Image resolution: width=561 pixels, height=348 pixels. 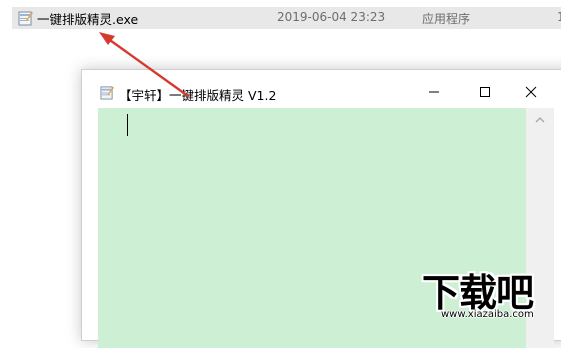 What do you see at coordinates (487, 314) in the screenshot?
I see `watermark-url: www.xiazaiba.com` at bounding box center [487, 314].